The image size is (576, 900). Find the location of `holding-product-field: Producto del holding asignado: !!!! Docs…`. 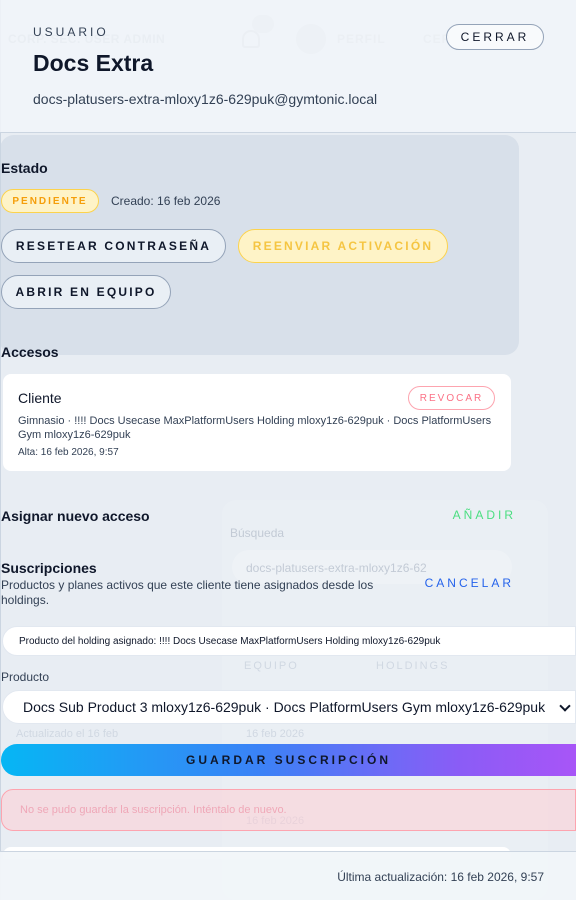

holding-product-field: Producto del holding asignado: !!!! Docs… is located at coordinates (289, 641).